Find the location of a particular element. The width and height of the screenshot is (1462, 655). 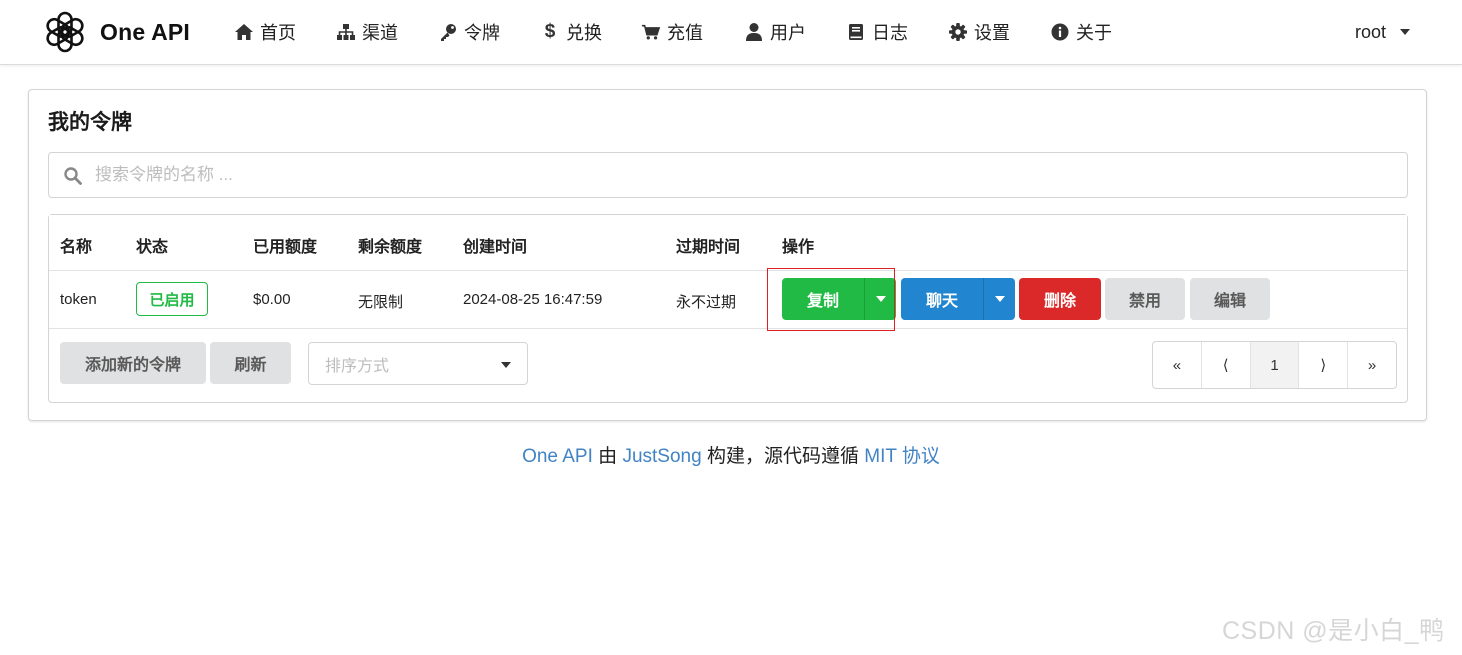

book-icon is located at coordinates (856, 32).